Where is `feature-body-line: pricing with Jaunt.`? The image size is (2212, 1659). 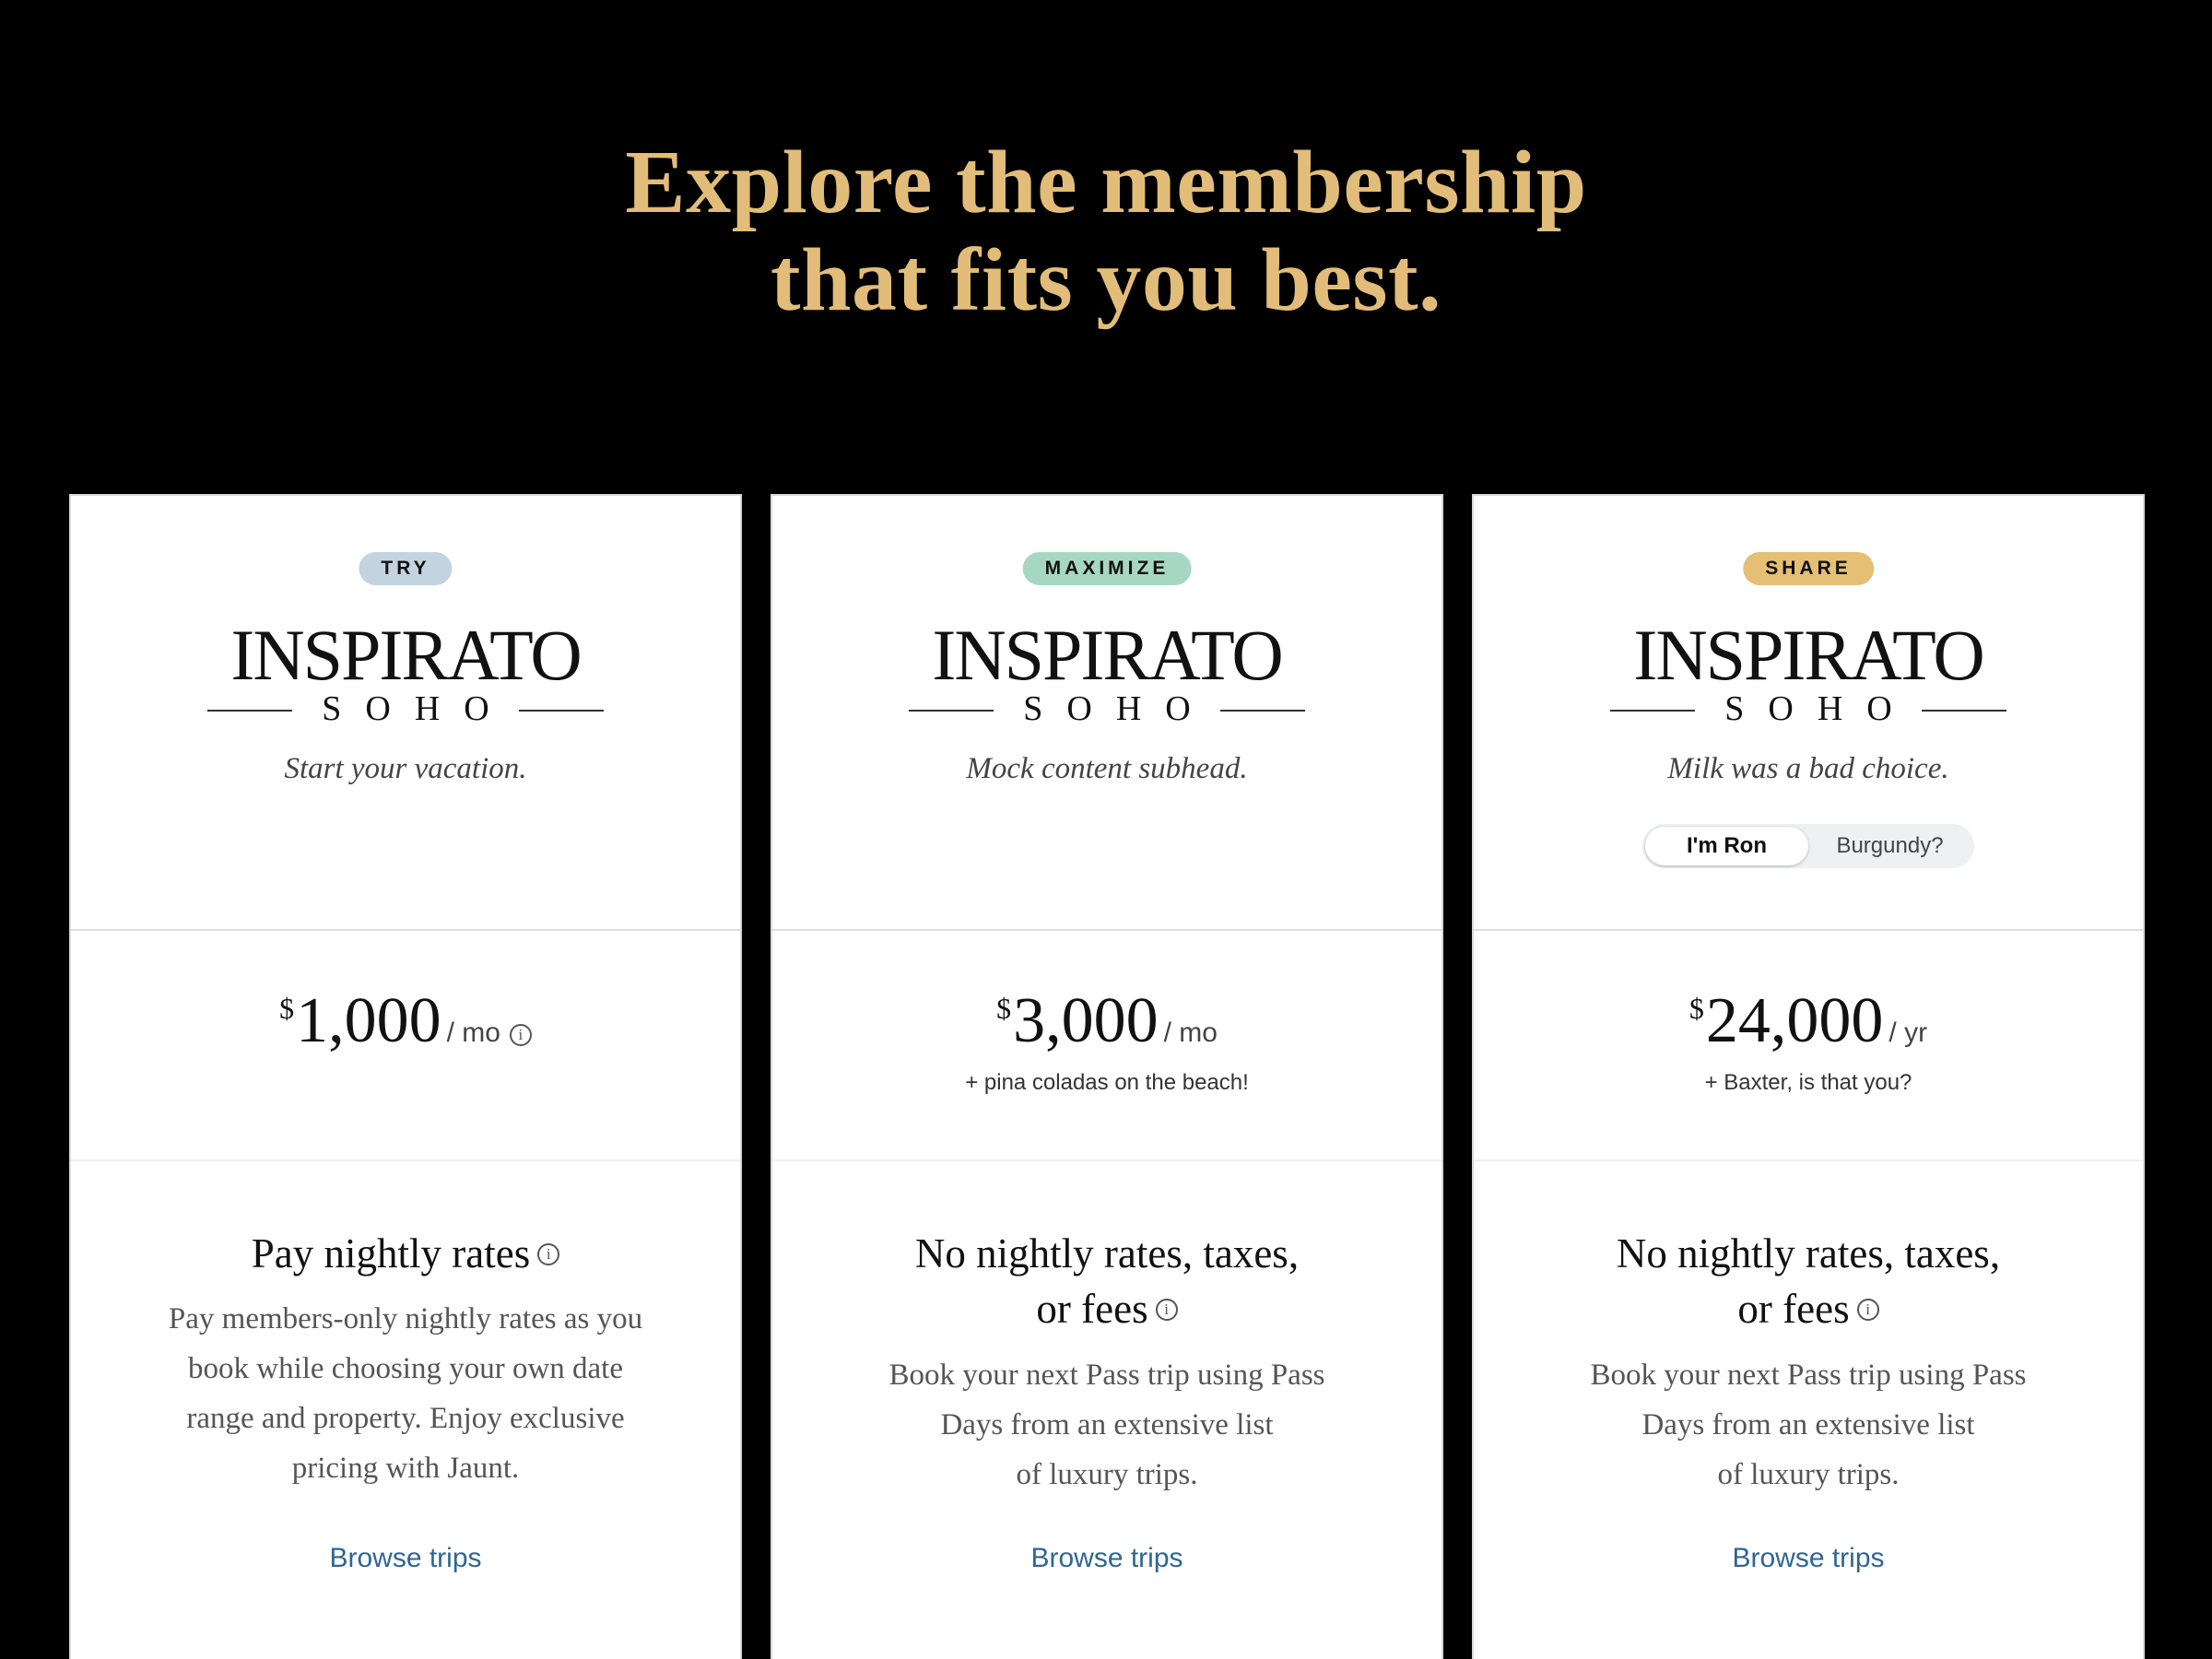 feature-body-line: pricing with Jaunt. is located at coordinates (405, 1468).